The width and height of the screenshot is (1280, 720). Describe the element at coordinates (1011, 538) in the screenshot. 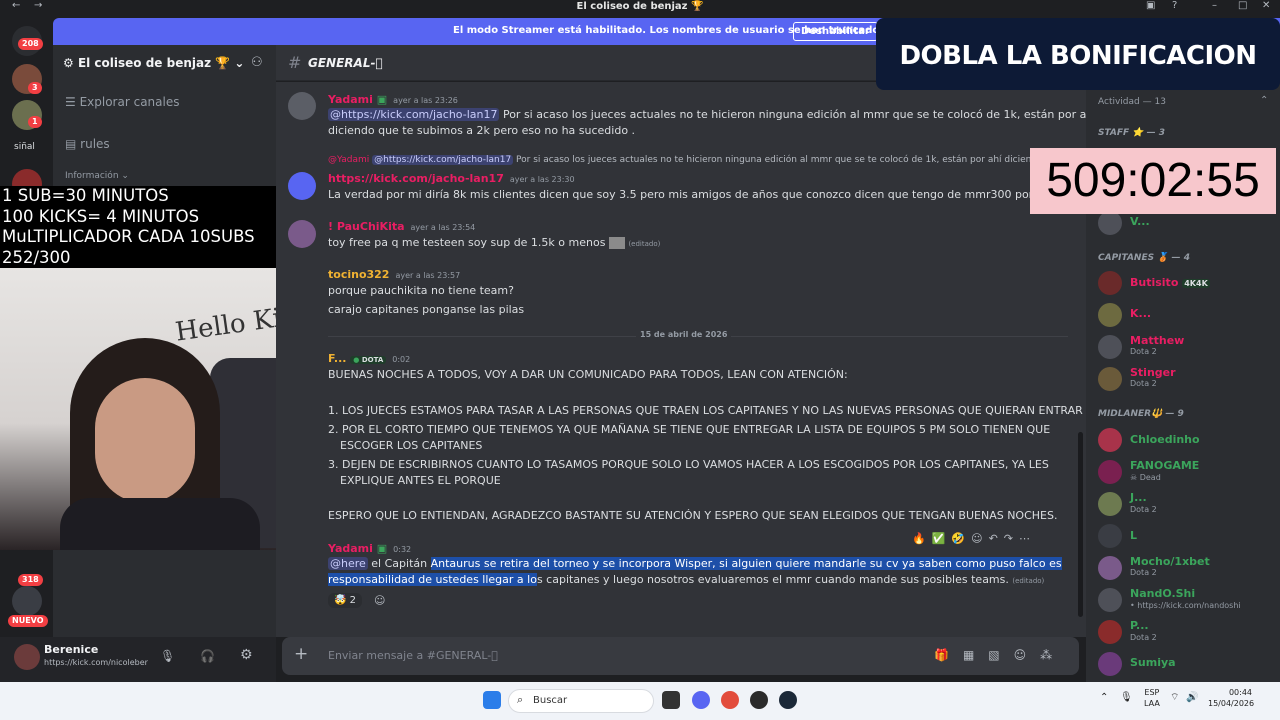

I see `forward-icon: ↷` at that location.